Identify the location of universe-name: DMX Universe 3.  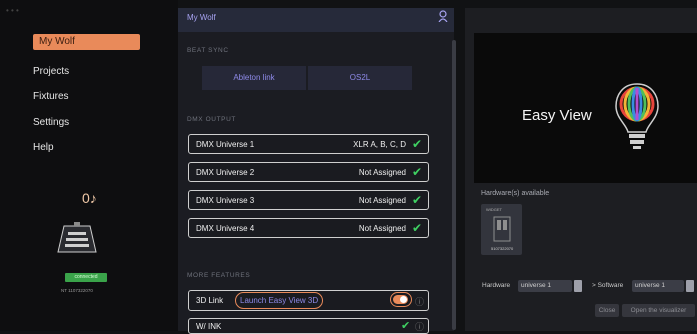
(225, 200).